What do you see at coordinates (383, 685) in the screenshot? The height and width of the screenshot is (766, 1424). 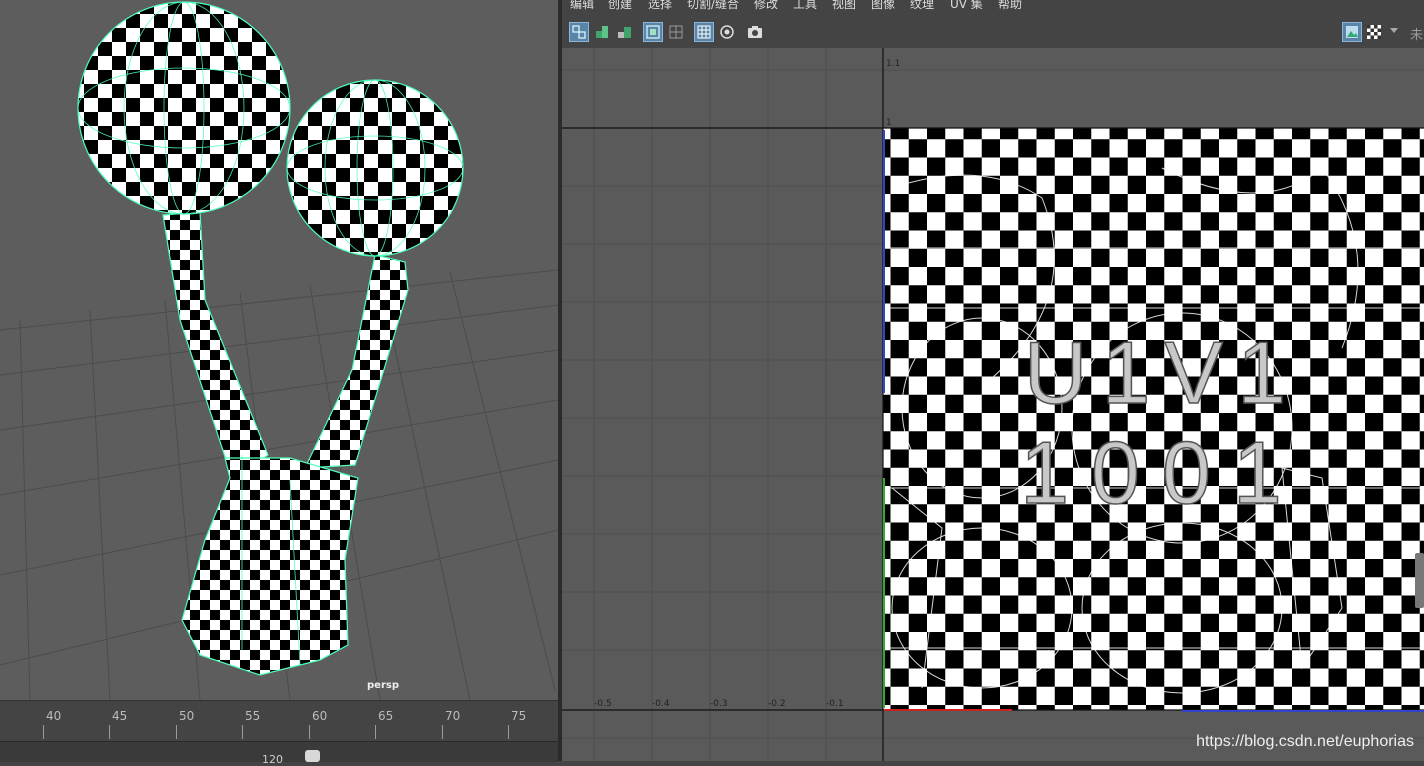 I see `camera-label: persp` at bounding box center [383, 685].